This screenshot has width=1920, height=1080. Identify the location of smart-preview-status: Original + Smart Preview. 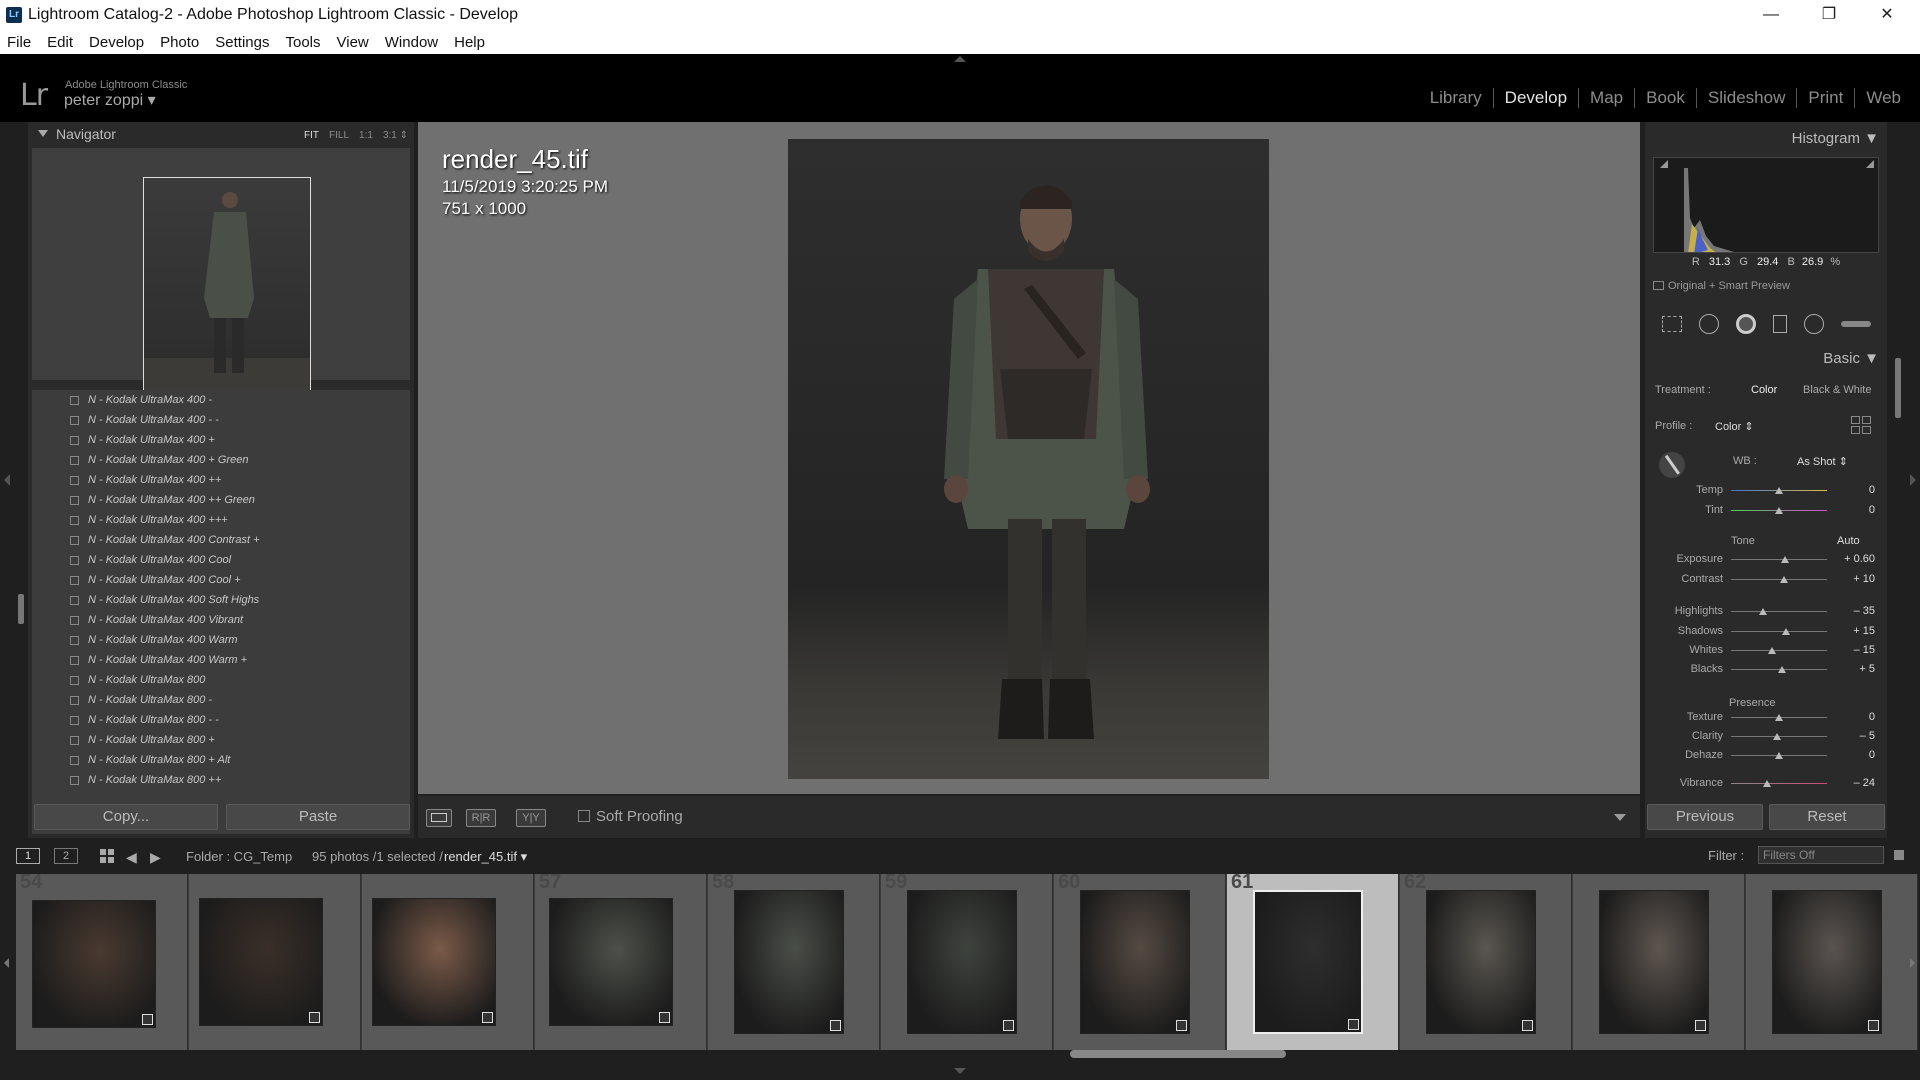
(1721, 286).